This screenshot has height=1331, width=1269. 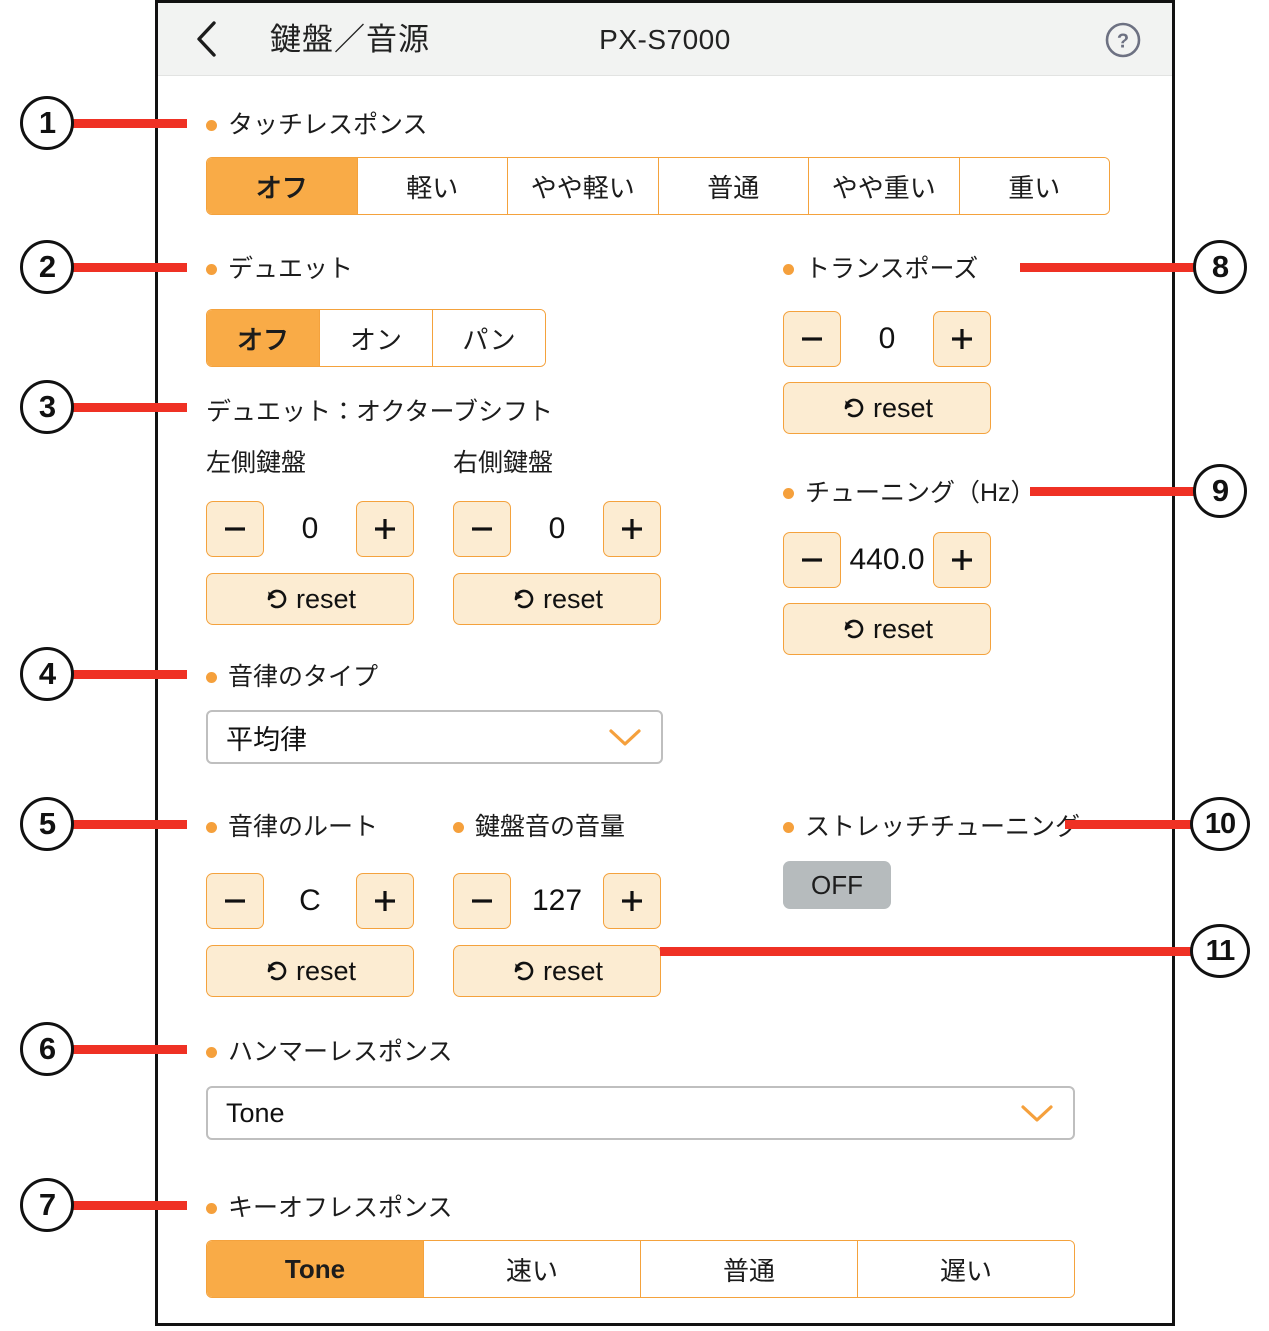 What do you see at coordinates (385, 529) in the screenshot?
I see `plus-button-duet-left` at bounding box center [385, 529].